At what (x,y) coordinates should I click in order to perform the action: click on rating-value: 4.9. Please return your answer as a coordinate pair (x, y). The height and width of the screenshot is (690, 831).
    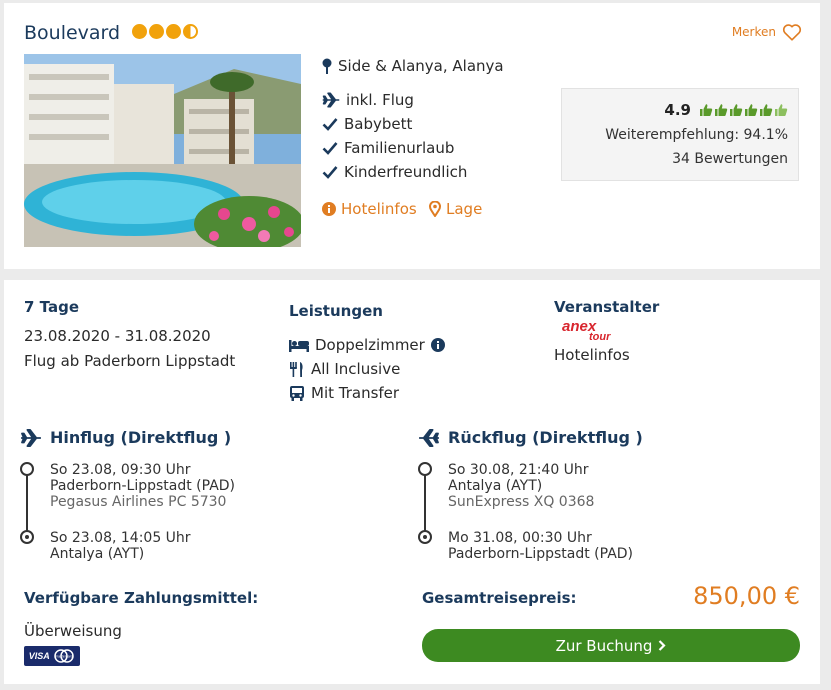
    Looking at the image, I should click on (677, 110).